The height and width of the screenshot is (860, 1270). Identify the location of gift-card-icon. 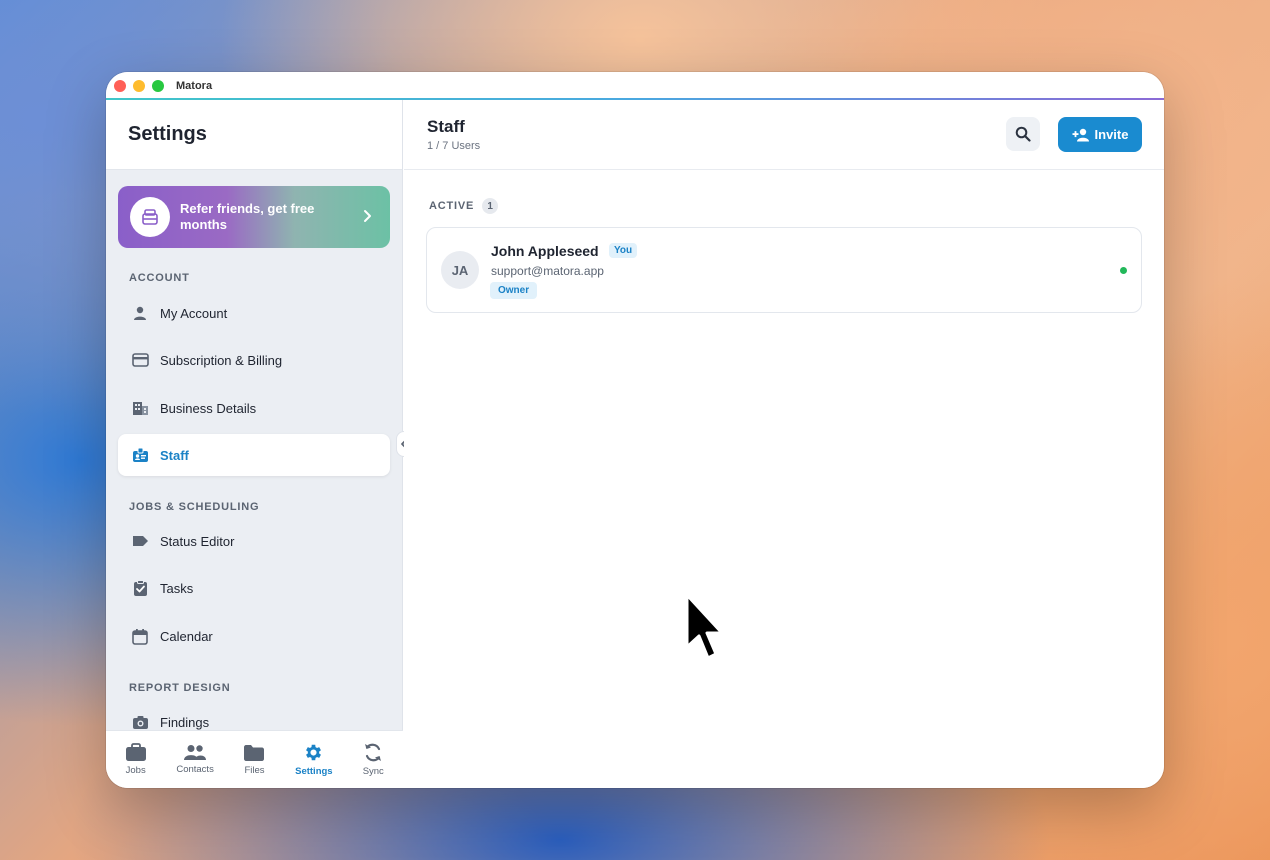
(150, 217).